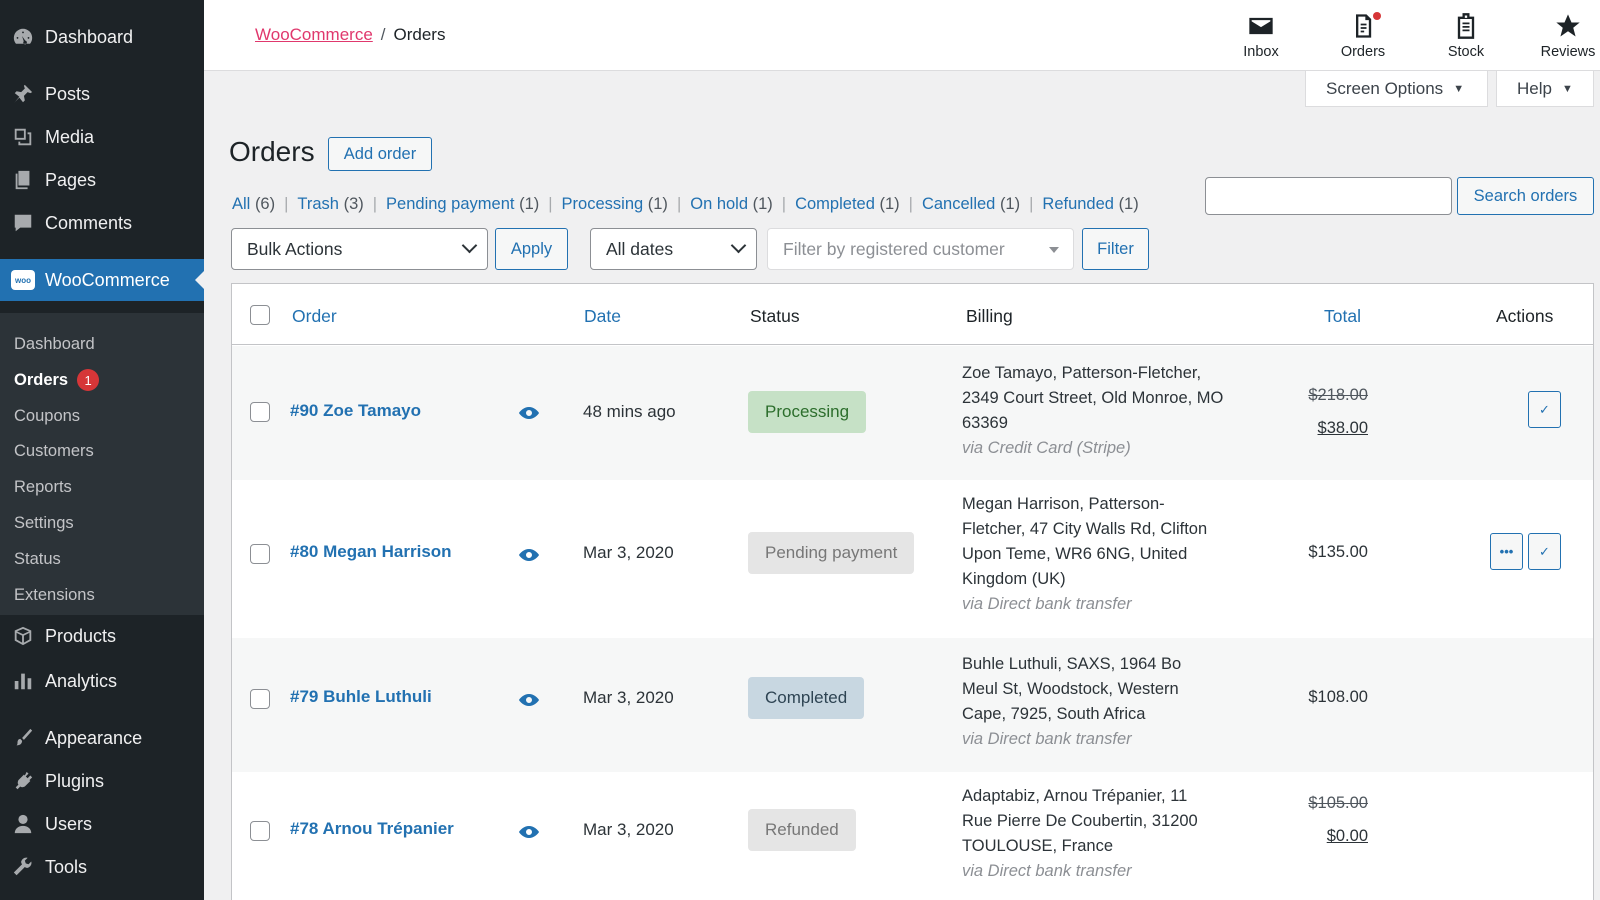 The width and height of the screenshot is (1600, 900). I want to click on bar-chart-icon, so click(23, 681).